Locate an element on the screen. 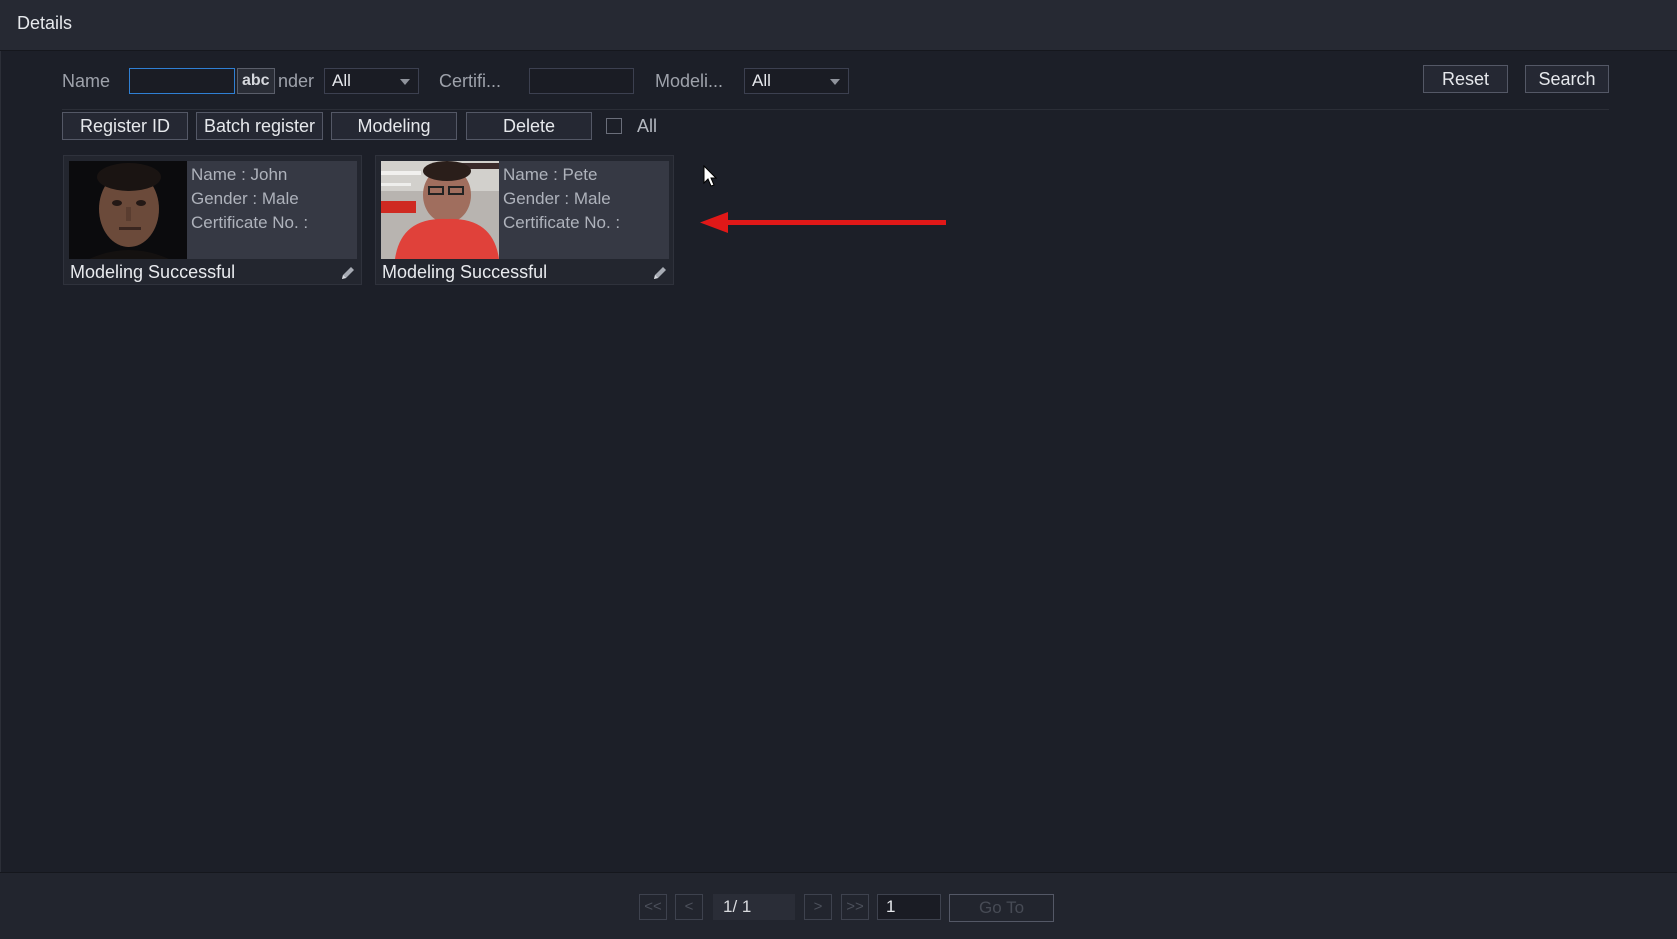 Image resolution: width=1677 pixels, height=939 pixels. record-name: Name : John is located at coordinates (239, 174).